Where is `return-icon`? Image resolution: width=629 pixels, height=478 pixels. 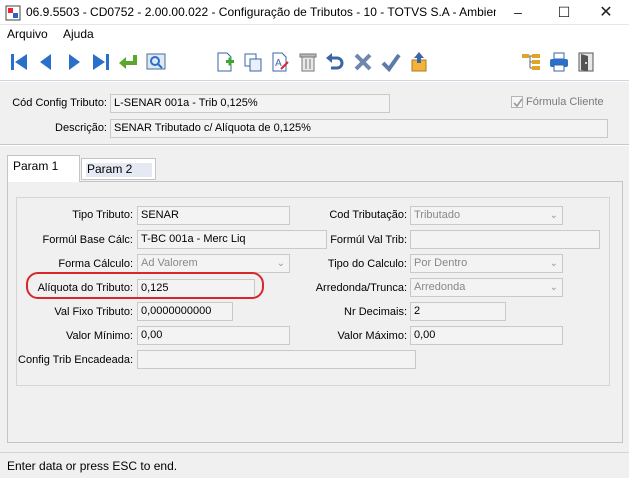
return-icon is located at coordinates (128, 62).